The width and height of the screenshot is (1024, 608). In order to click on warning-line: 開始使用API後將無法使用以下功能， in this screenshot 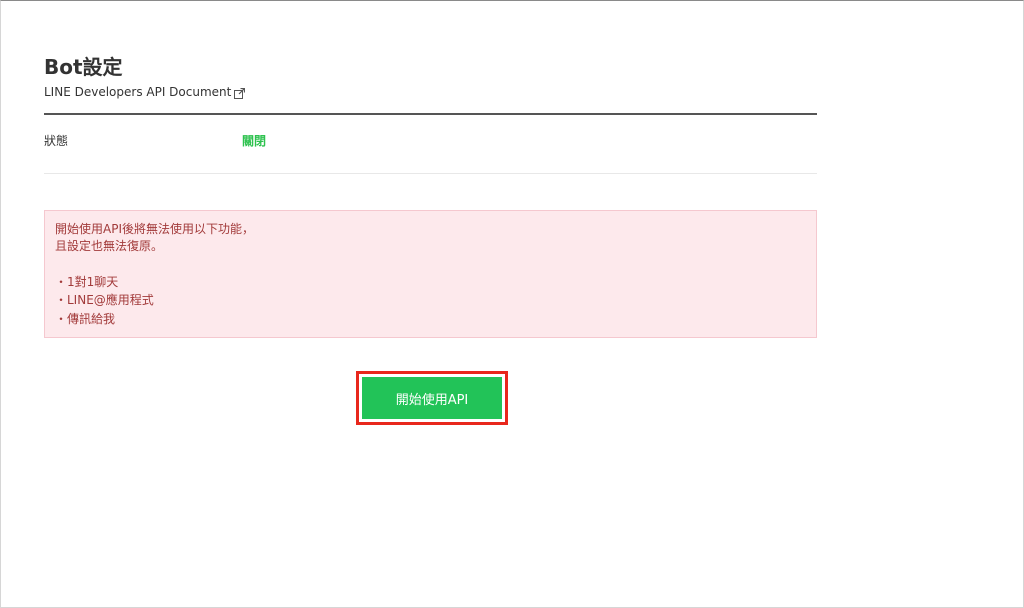, I will do `click(154, 229)`.